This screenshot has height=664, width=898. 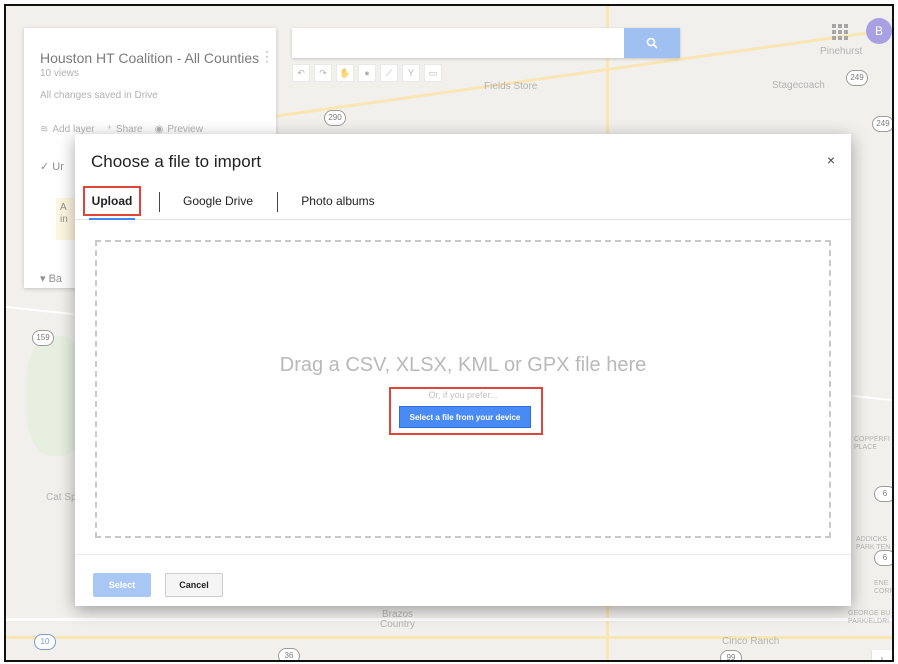 What do you see at coordinates (112, 219) in the screenshot?
I see `active-tab-indicator` at bounding box center [112, 219].